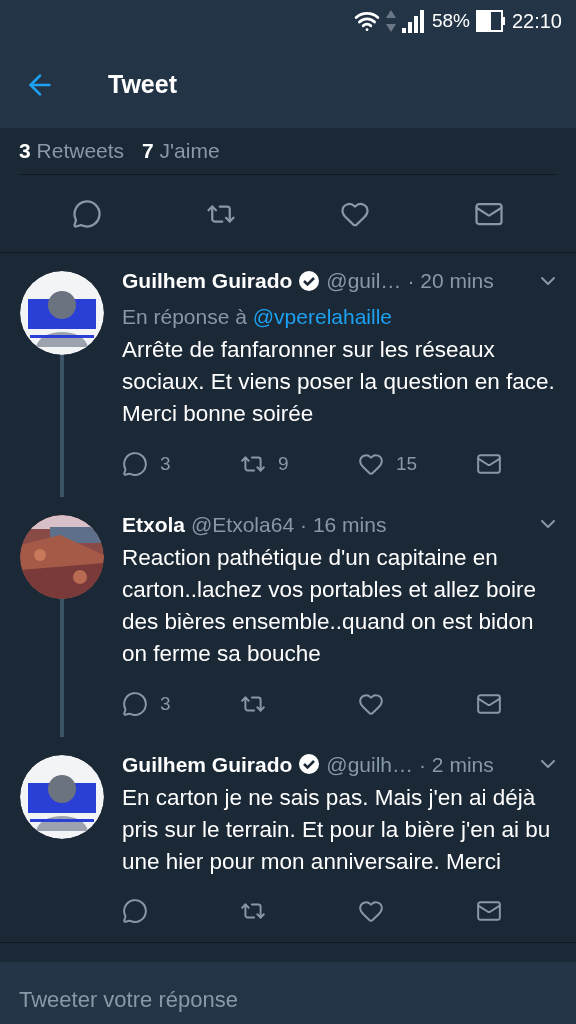 This screenshot has width=576, height=1024. Describe the element at coordinates (450, 20) in the screenshot. I see `battery-percent: 58%` at that location.